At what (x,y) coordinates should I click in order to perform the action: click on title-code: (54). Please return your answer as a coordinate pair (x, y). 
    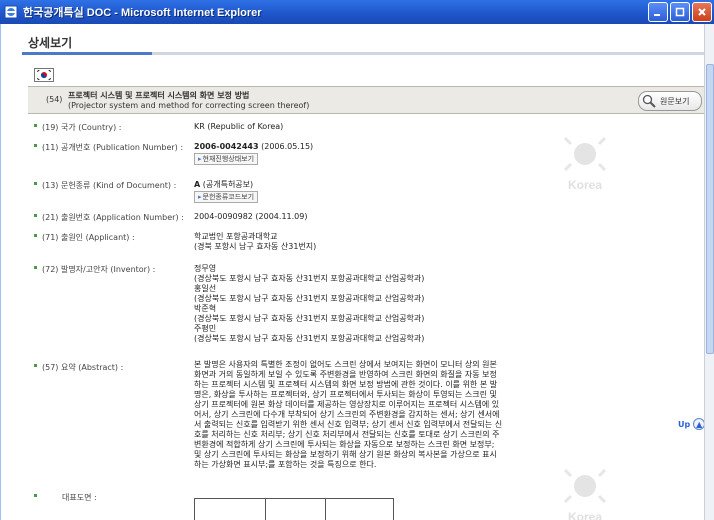
    Looking at the image, I should click on (54, 99).